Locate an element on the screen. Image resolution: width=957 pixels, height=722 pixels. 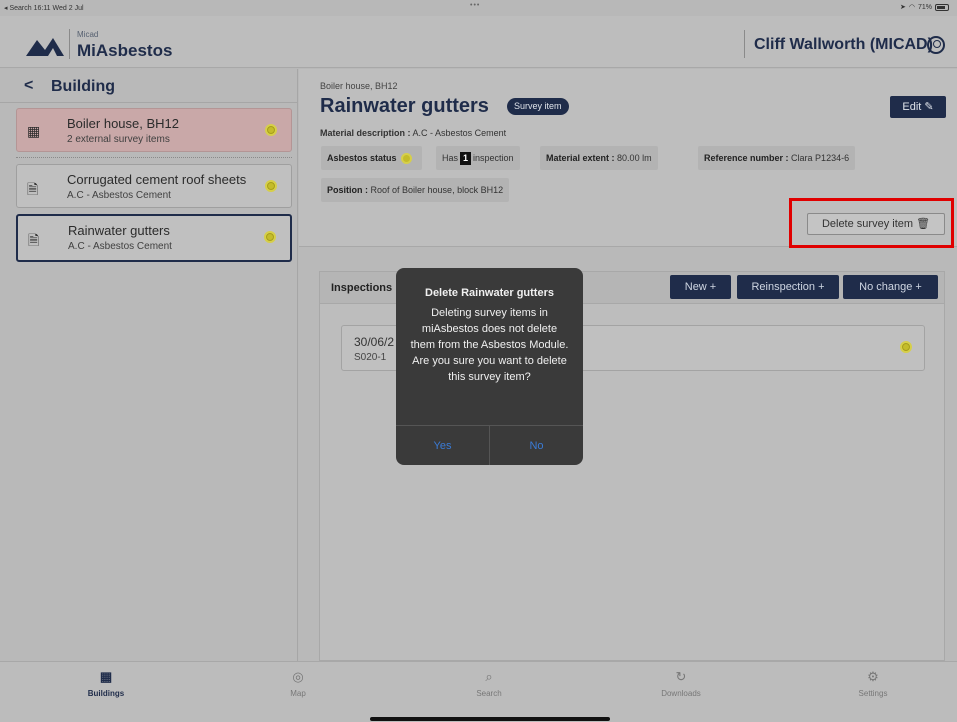
sidebar-item-title: Corrugated cement roof sheets is located at coordinates (157, 179).